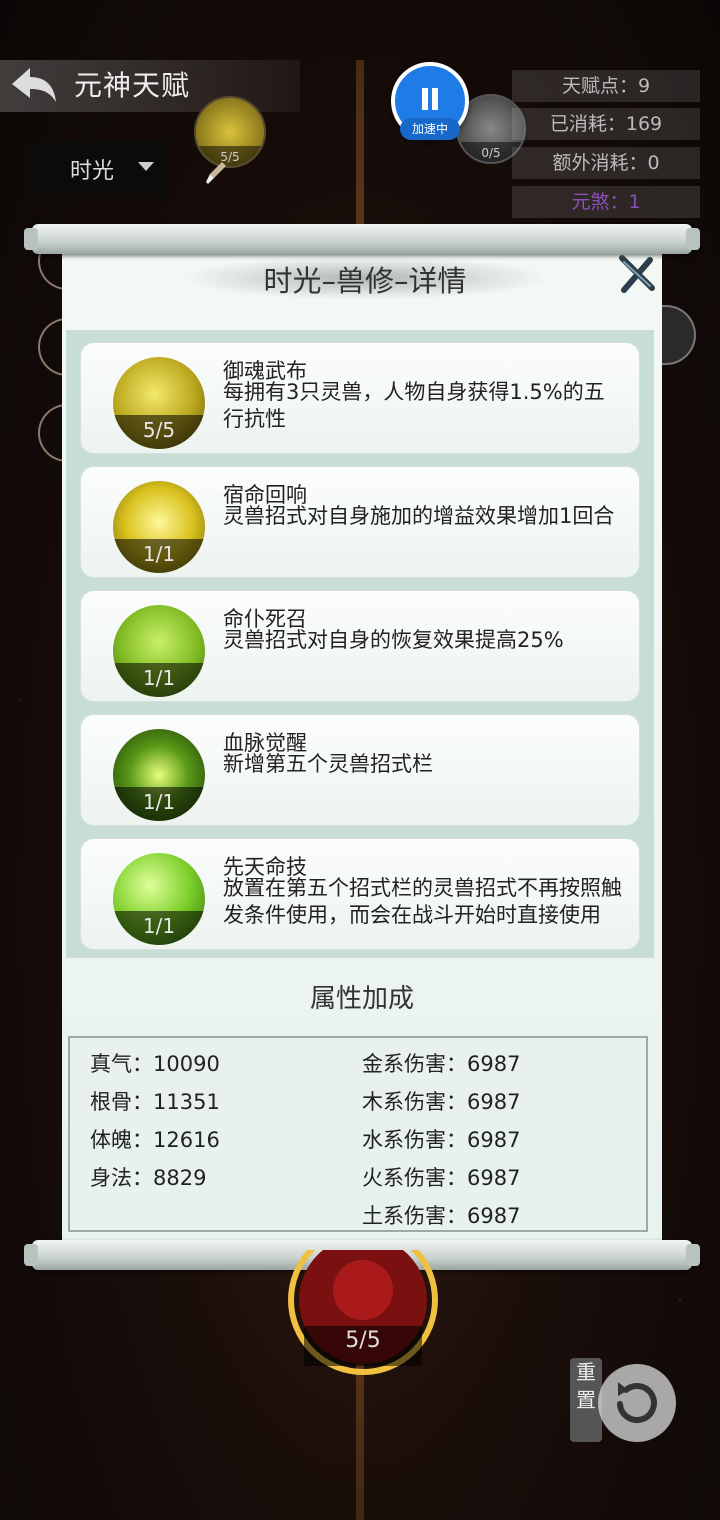 The height and width of the screenshot is (1520, 720). What do you see at coordinates (414, 405) in the screenshot?
I see `talent-desc: 每拥有3只灵兽，人物自身获得1.5%的五行抗性` at bounding box center [414, 405].